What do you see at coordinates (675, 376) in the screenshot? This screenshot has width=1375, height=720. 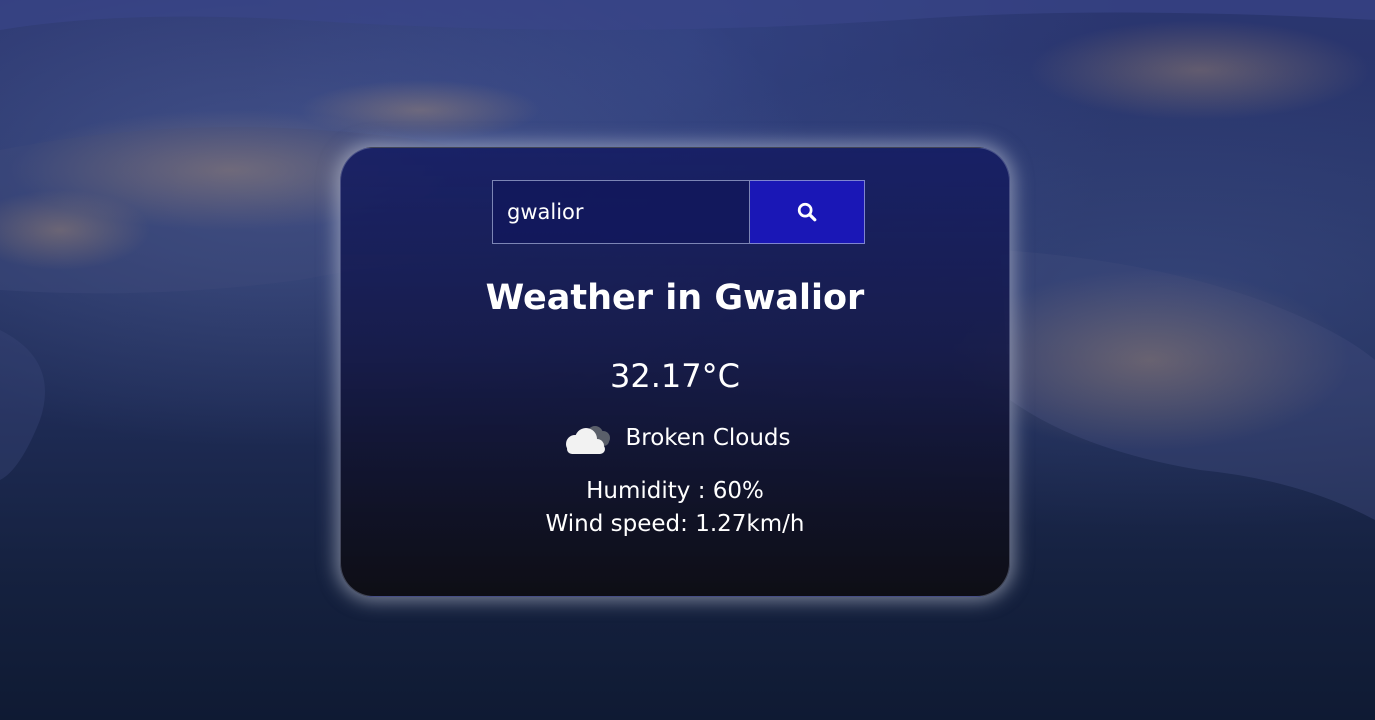 I see `temperature: 32.17°C` at bounding box center [675, 376].